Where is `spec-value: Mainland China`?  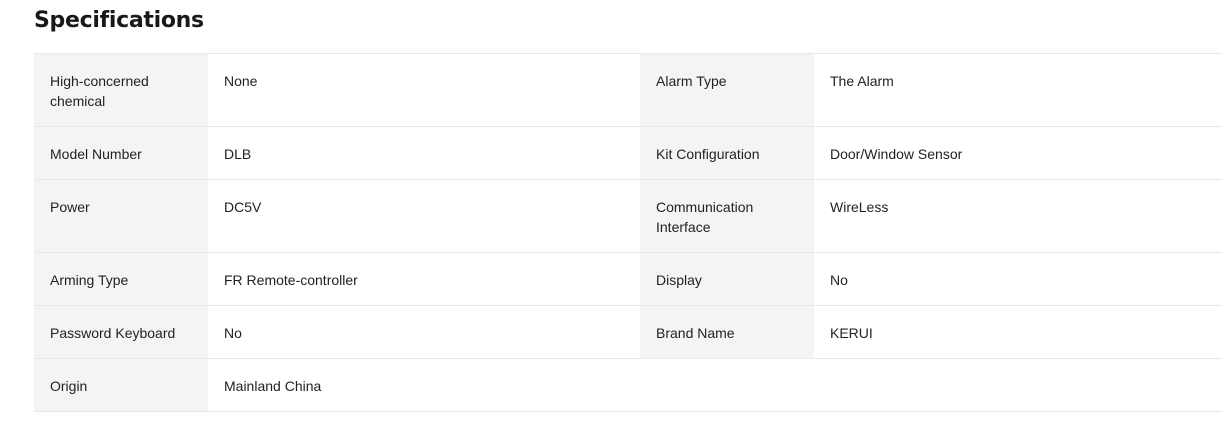
spec-value: Mainland China is located at coordinates (424, 385).